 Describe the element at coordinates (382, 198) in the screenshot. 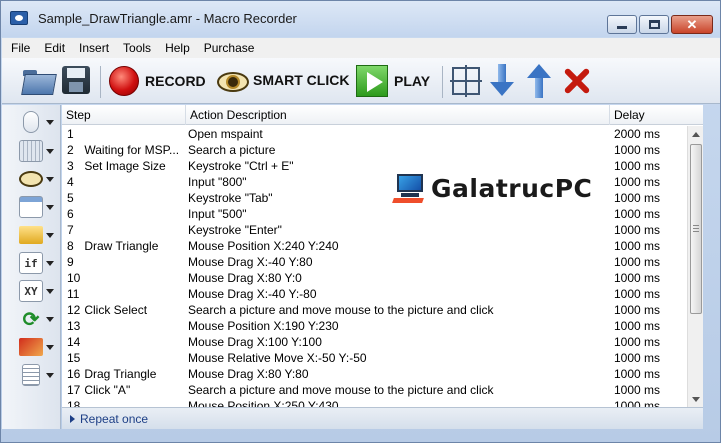

I see `table-row: 5 Keystroke "Tab" 1000 ms` at that location.